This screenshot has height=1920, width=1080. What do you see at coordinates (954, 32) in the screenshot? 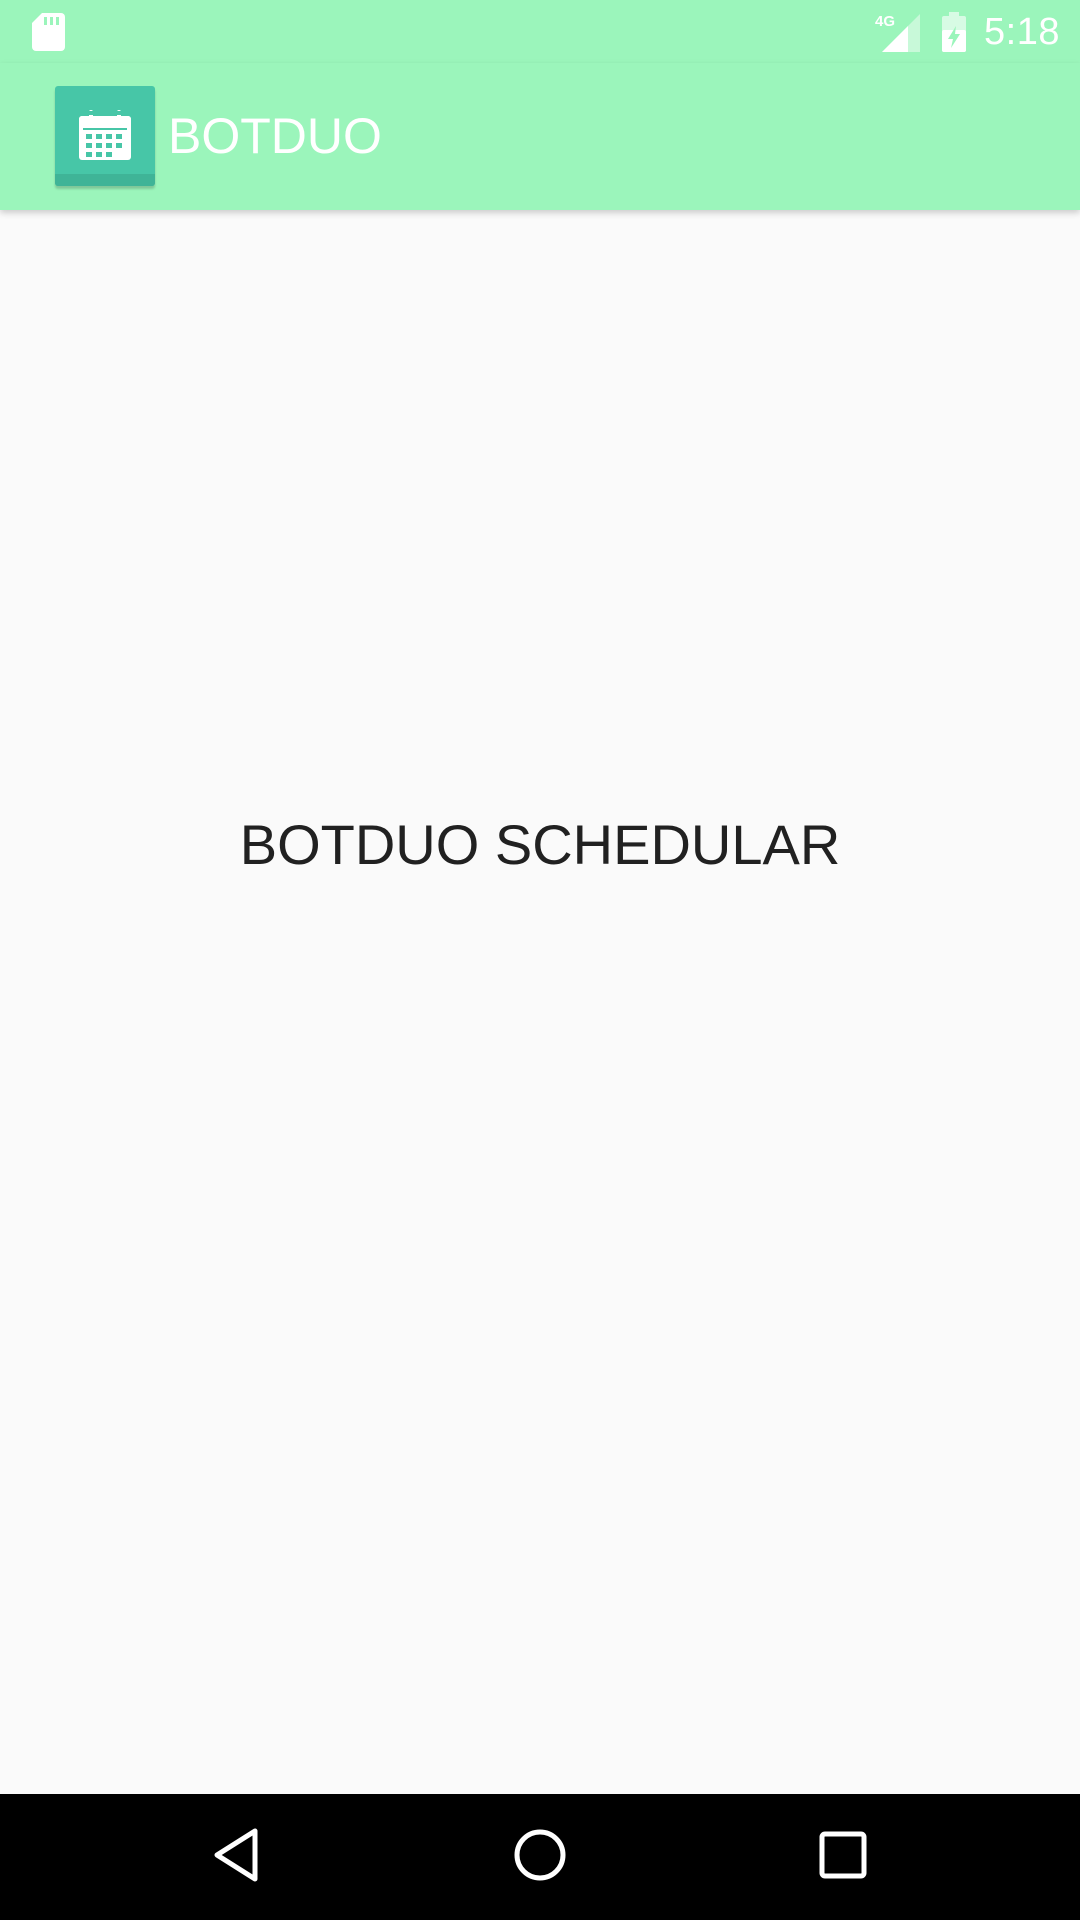
I see `battery-icon` at bounding box center [954, 32].